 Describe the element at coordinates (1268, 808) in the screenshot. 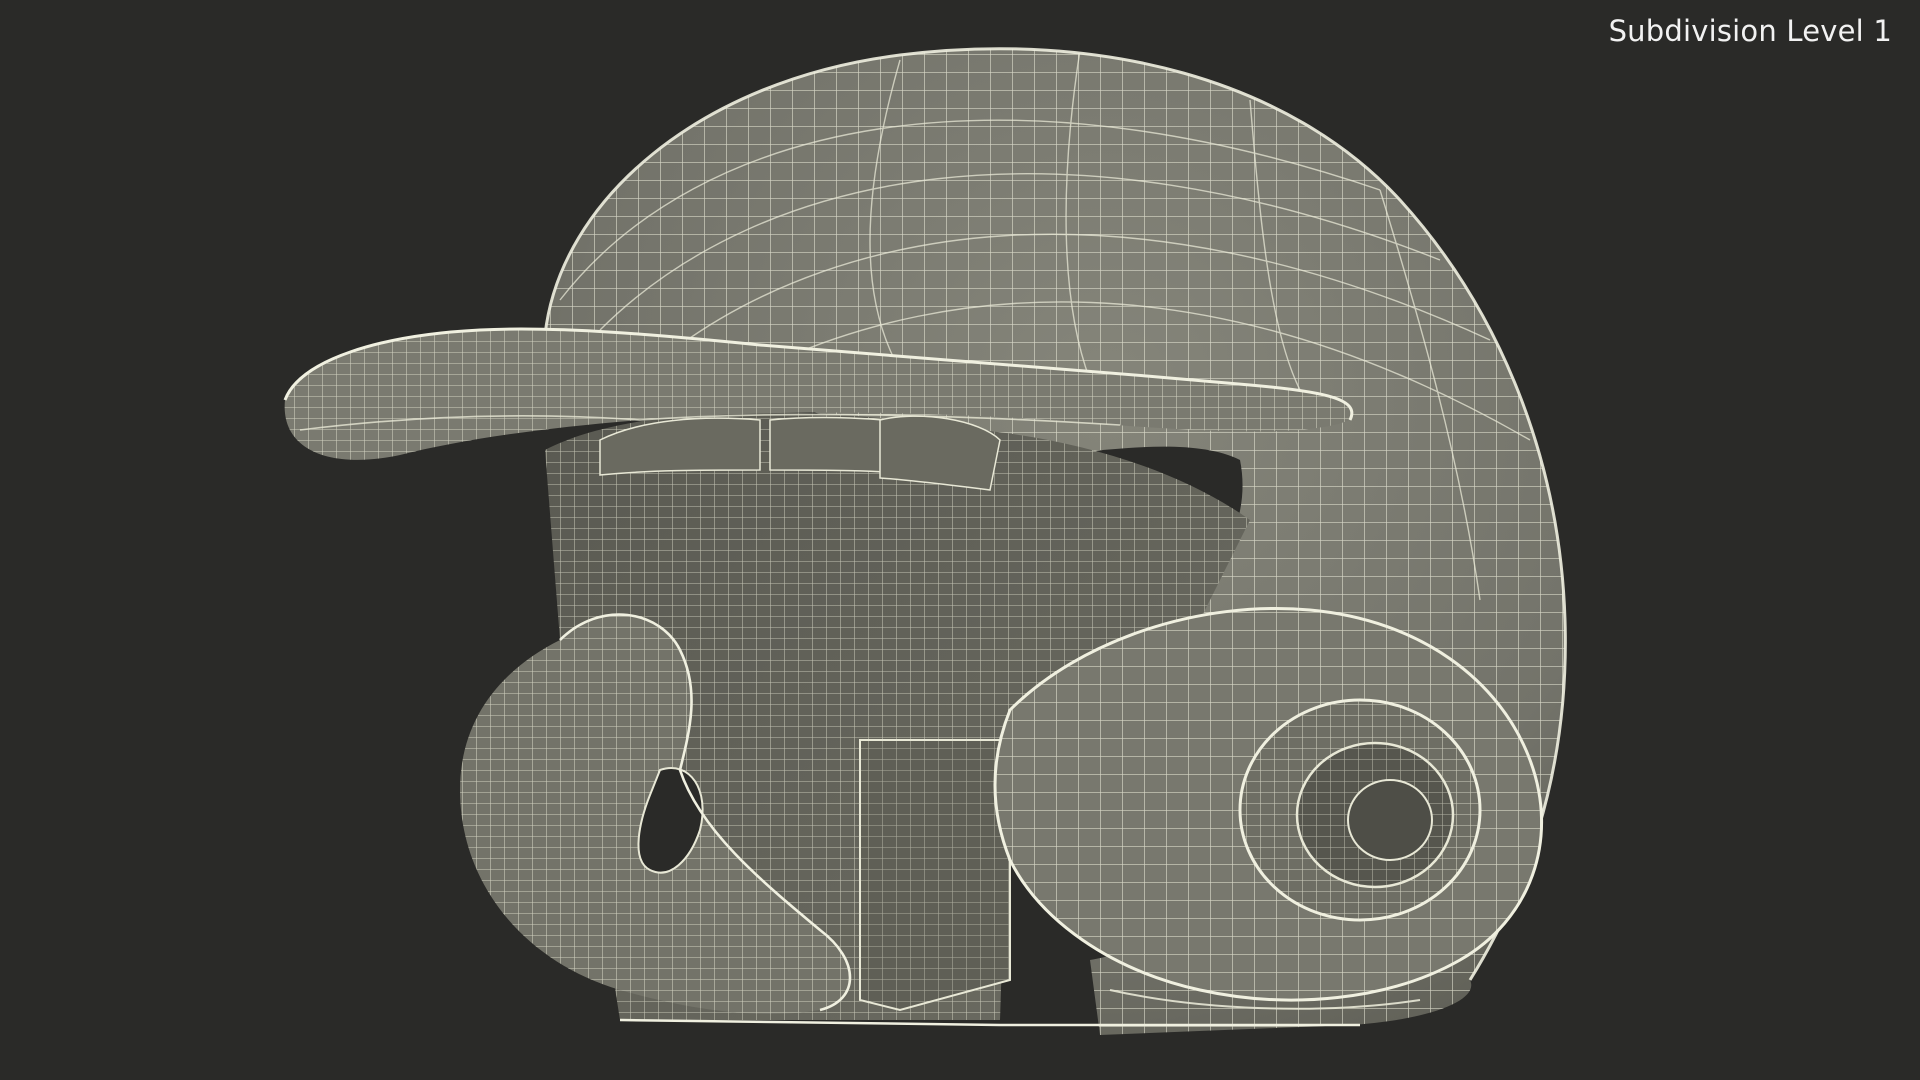

I see `right-ear-flap` at that location.